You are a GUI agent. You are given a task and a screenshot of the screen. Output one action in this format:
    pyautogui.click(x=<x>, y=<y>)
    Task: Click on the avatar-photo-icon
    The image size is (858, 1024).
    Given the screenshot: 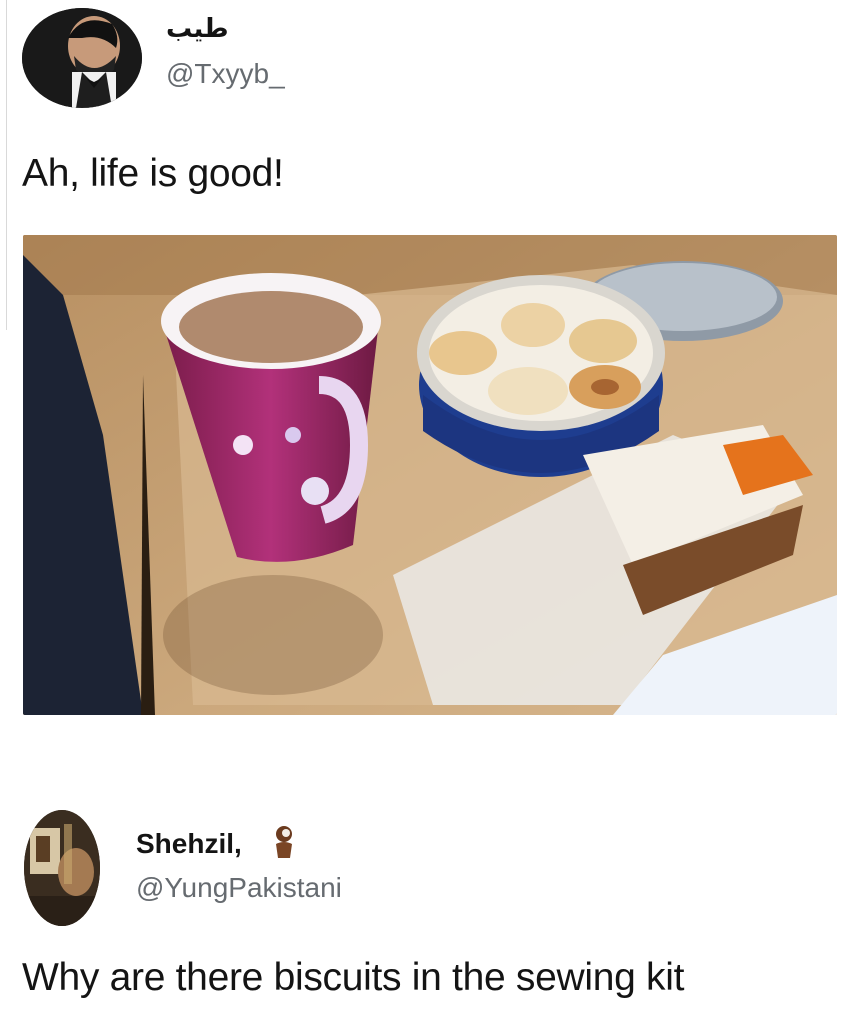 What is the action you would take?
    pyautogui.click(x=62, y=868)
    